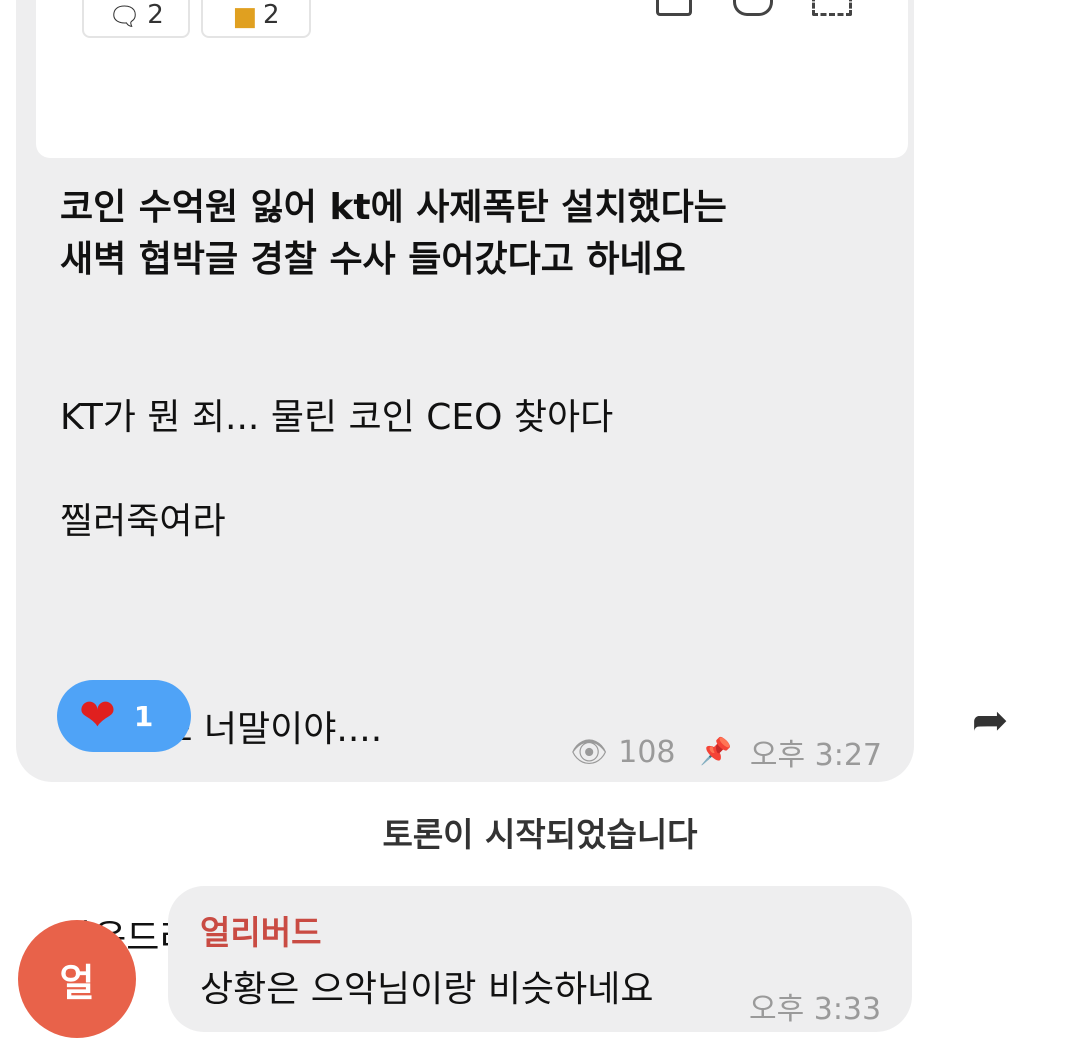 This screenshot has height=1044, width=1080. What do you see at coordinates (674, 8) in the screenshot?
I see `share-card-icon` at bounding box center [674, 8].